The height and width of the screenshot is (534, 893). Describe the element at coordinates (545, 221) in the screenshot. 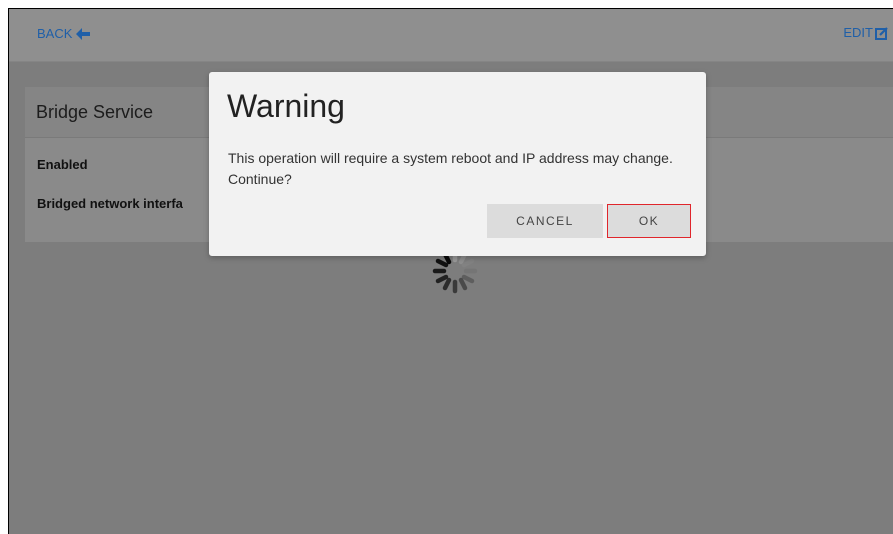

I see `cancel-button: CANCEL` at that location.